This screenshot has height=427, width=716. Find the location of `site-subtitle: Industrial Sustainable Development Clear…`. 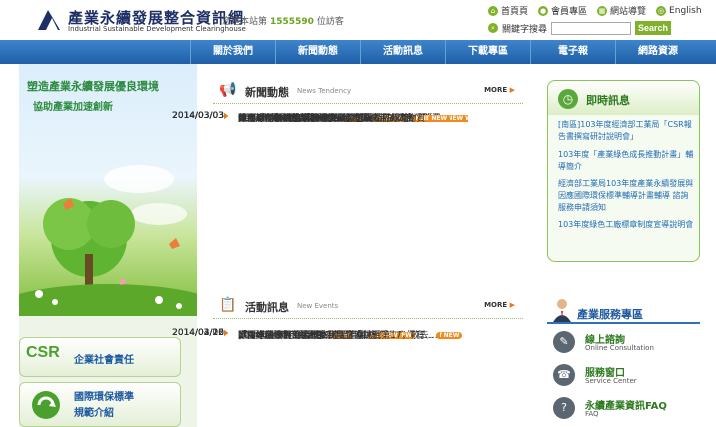

site-subtitle: Industrial Sustainable Development Clear… is located at coordinates (157, 29).